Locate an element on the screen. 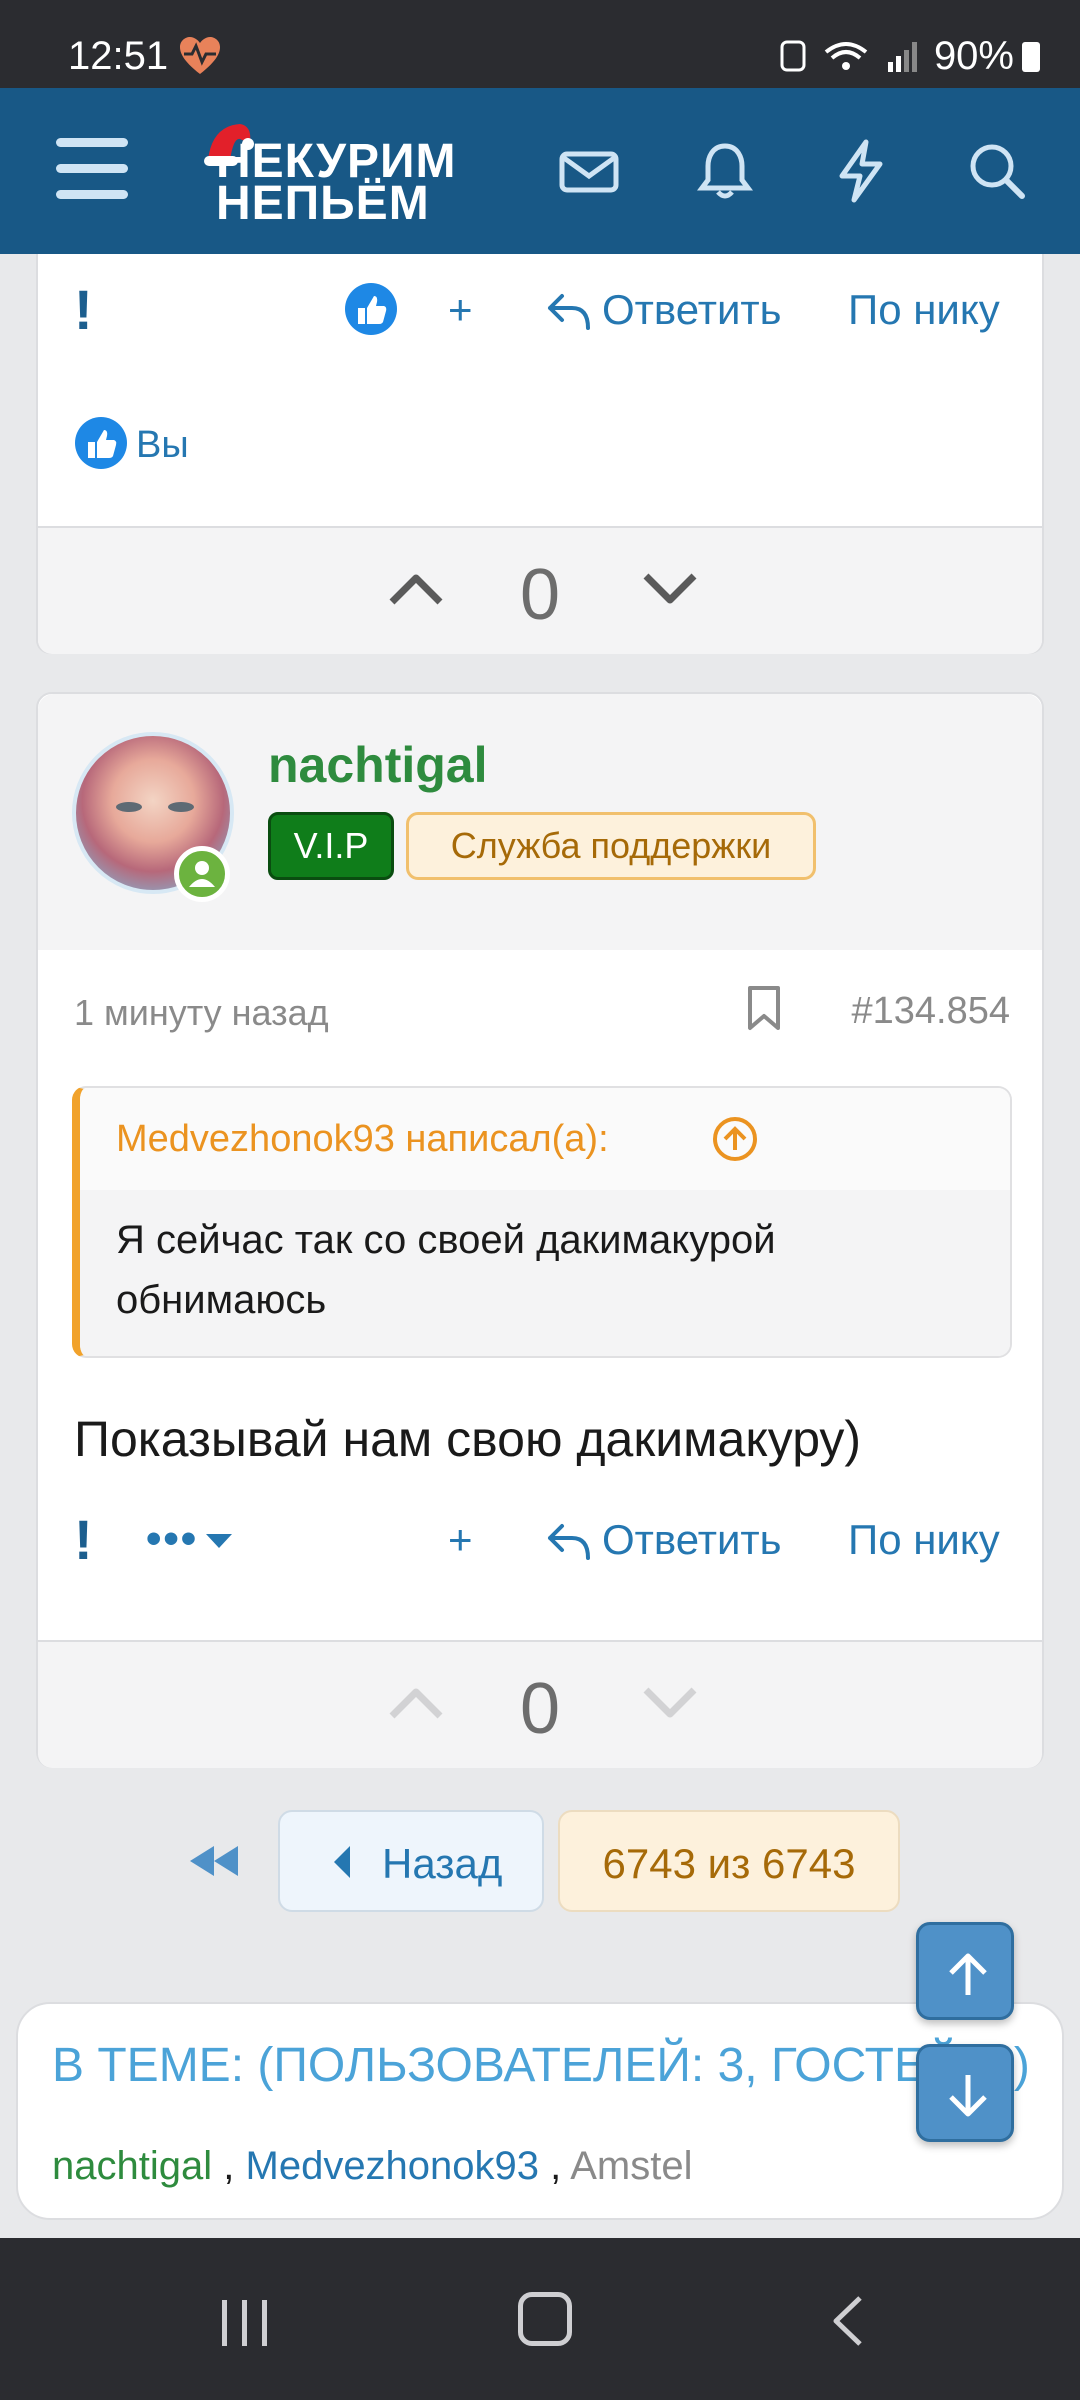 Image resolution: width=1080 pixels, height=2400 pixels. more-options-button: ••• is located at coordinates (172, 1539).